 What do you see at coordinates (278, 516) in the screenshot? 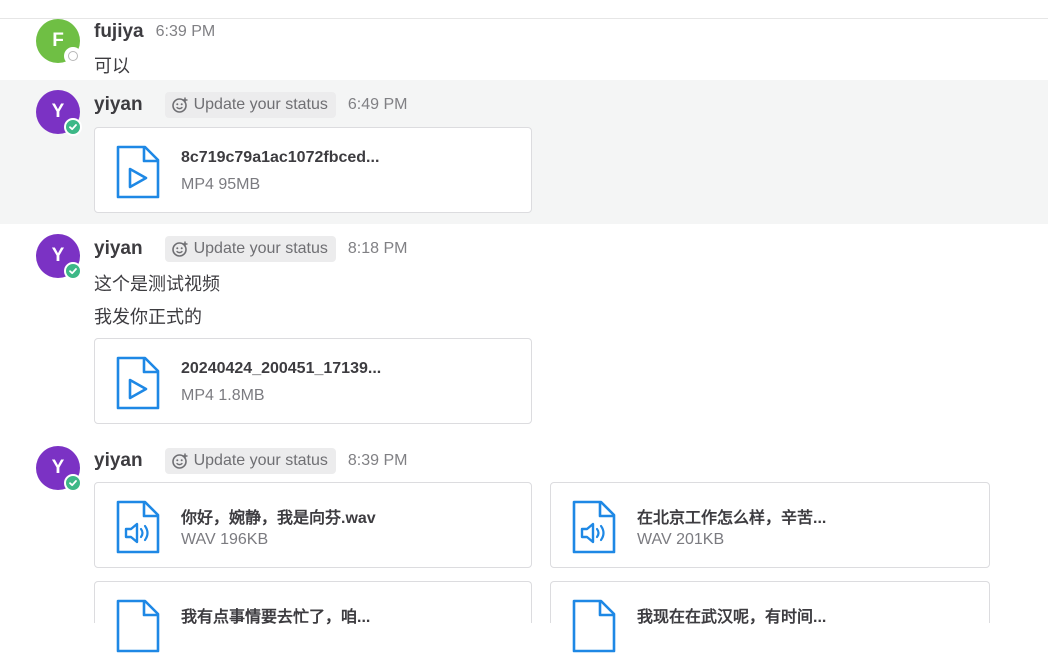
I see `file-name: 你好，婉静，我是向芬.wav` at bounding box center [278, 516].